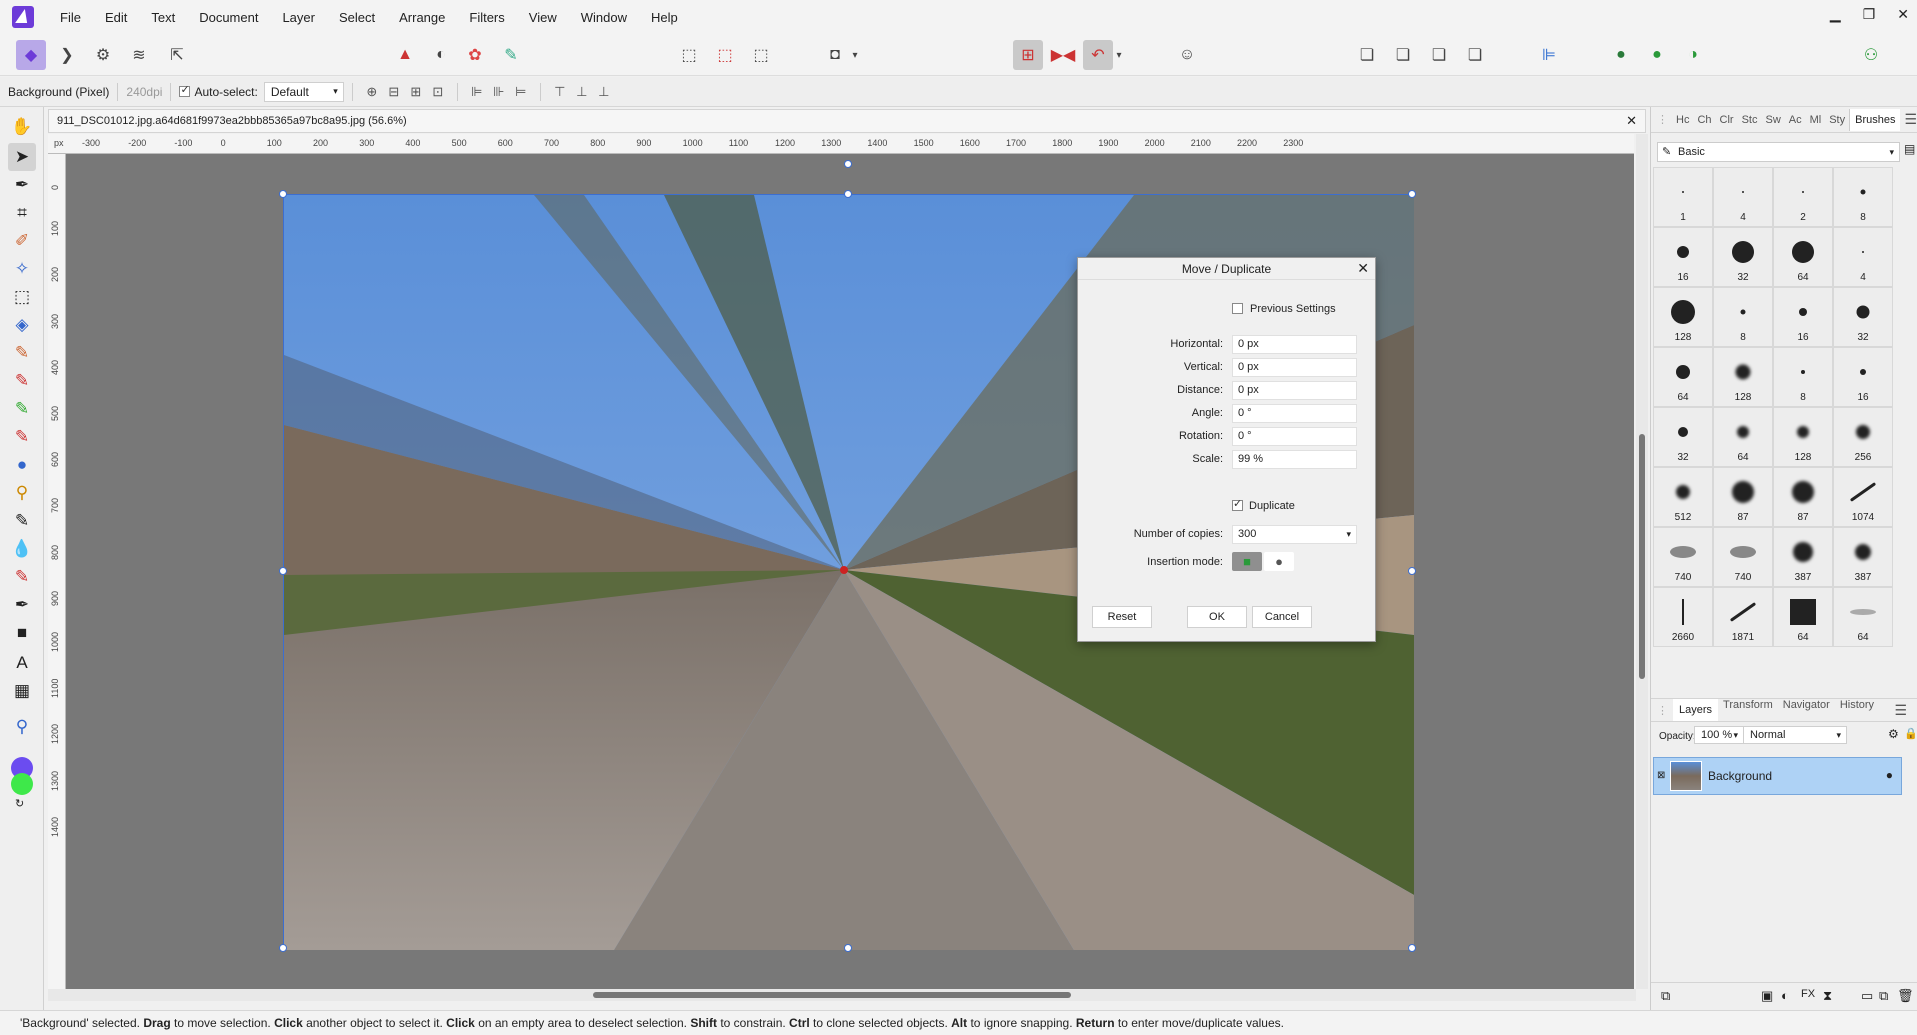 The height and width of the screenshot is (1035, 1917). Describe the element at coordinates (1743, 617) in the screenshot. I see `brush-preset: 1871` at that location.